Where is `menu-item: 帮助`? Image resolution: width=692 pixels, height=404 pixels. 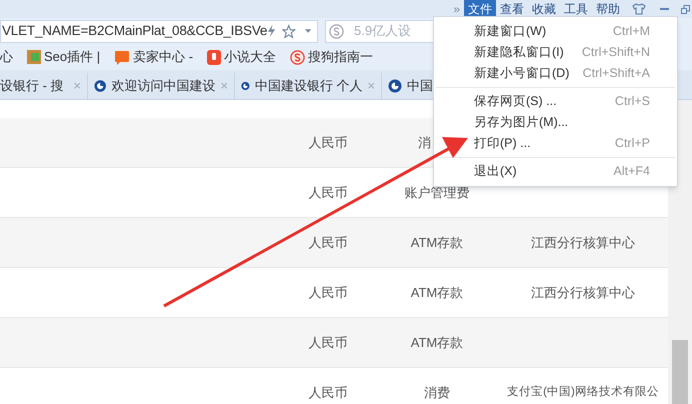
menu-item: 帮助 is located at coordinates (608, 9).